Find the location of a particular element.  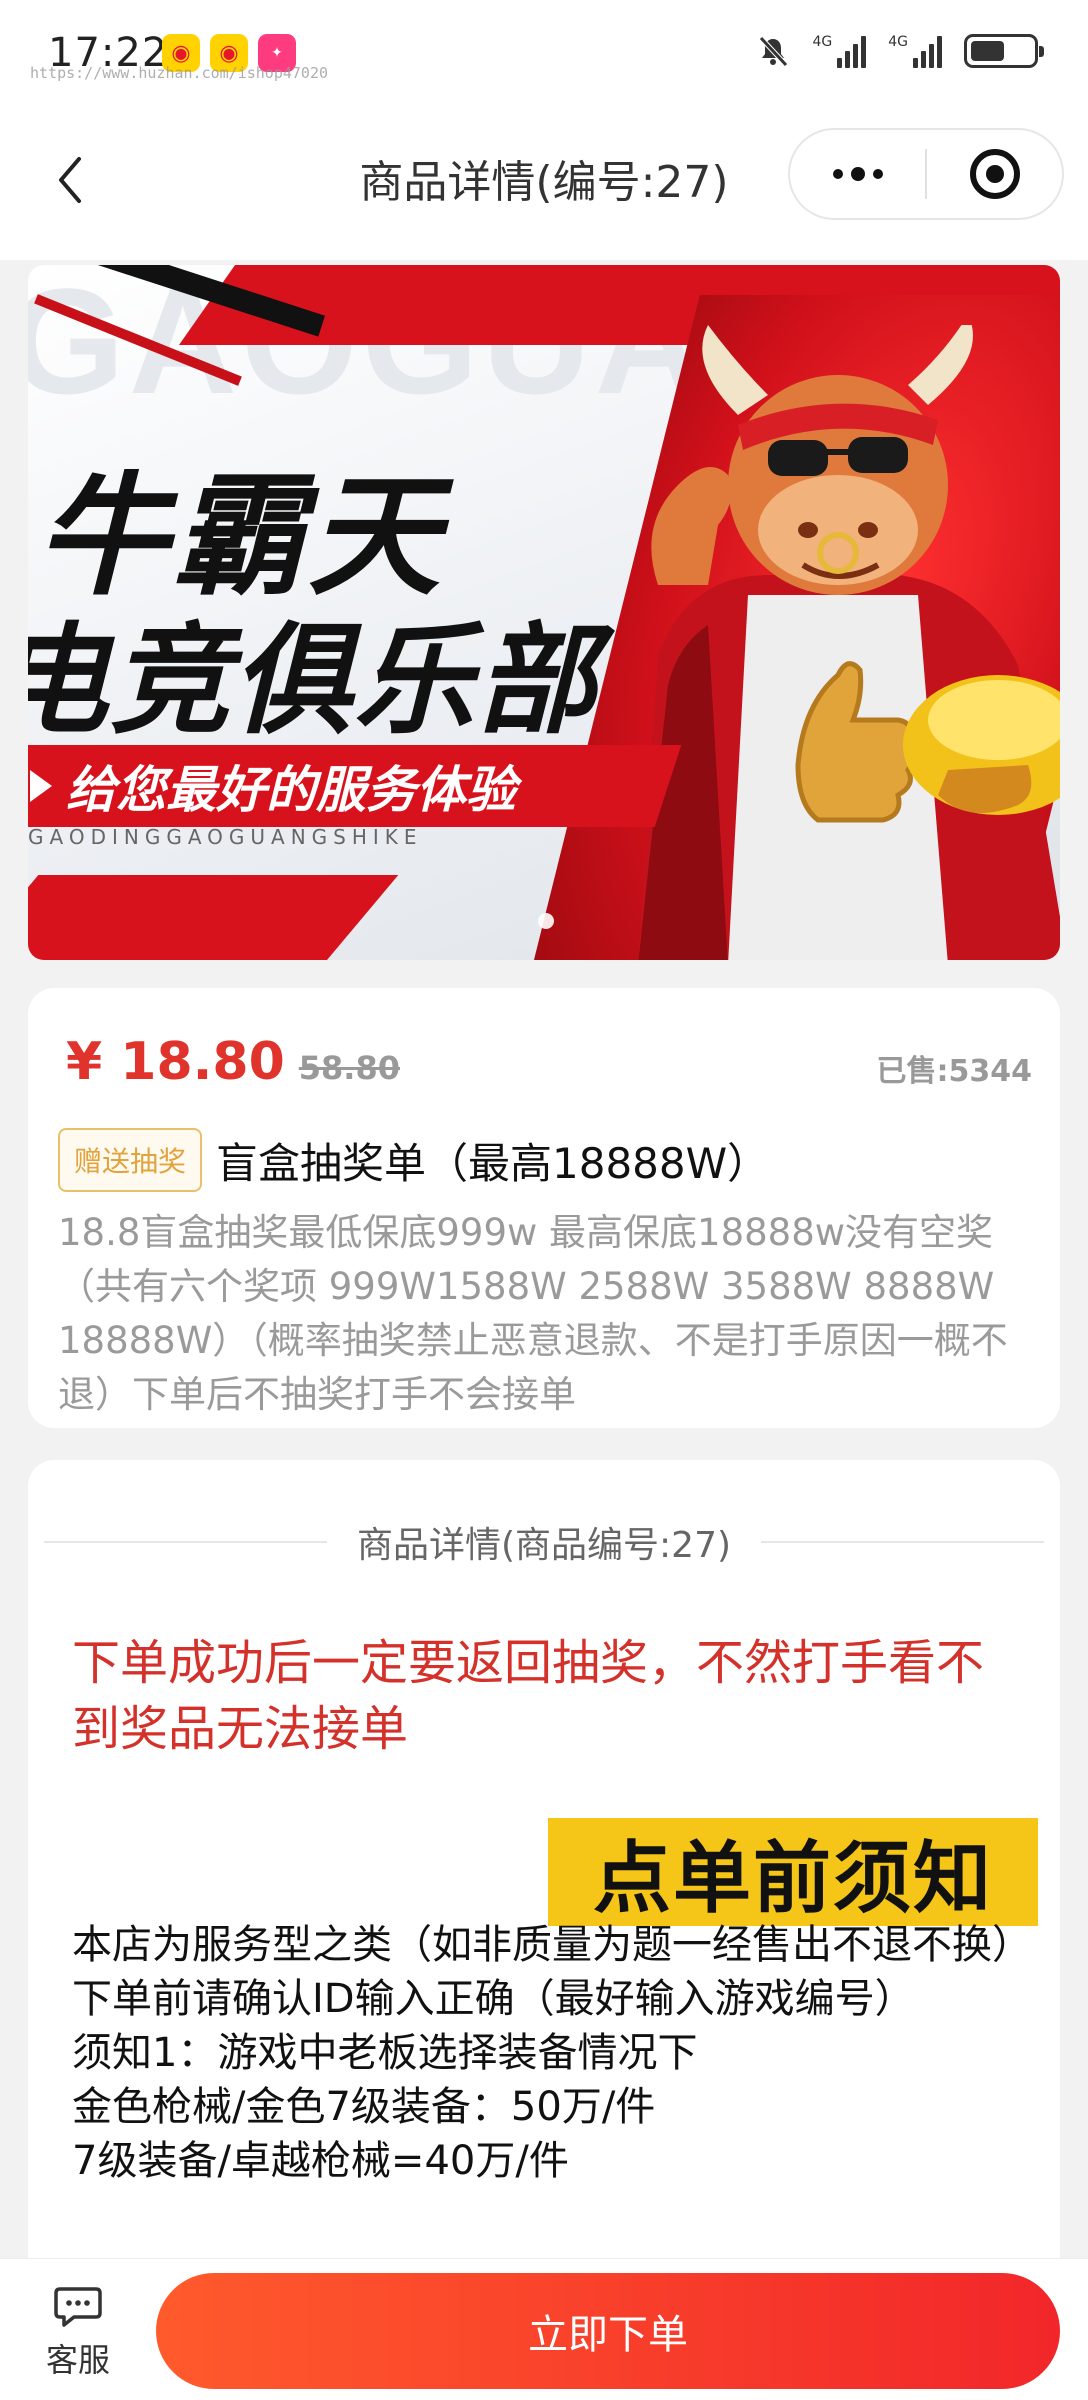

product-title-row: 赠送抽奖 盲盒抽奖单（最高18888W） is located at coordinates (544, 1160).